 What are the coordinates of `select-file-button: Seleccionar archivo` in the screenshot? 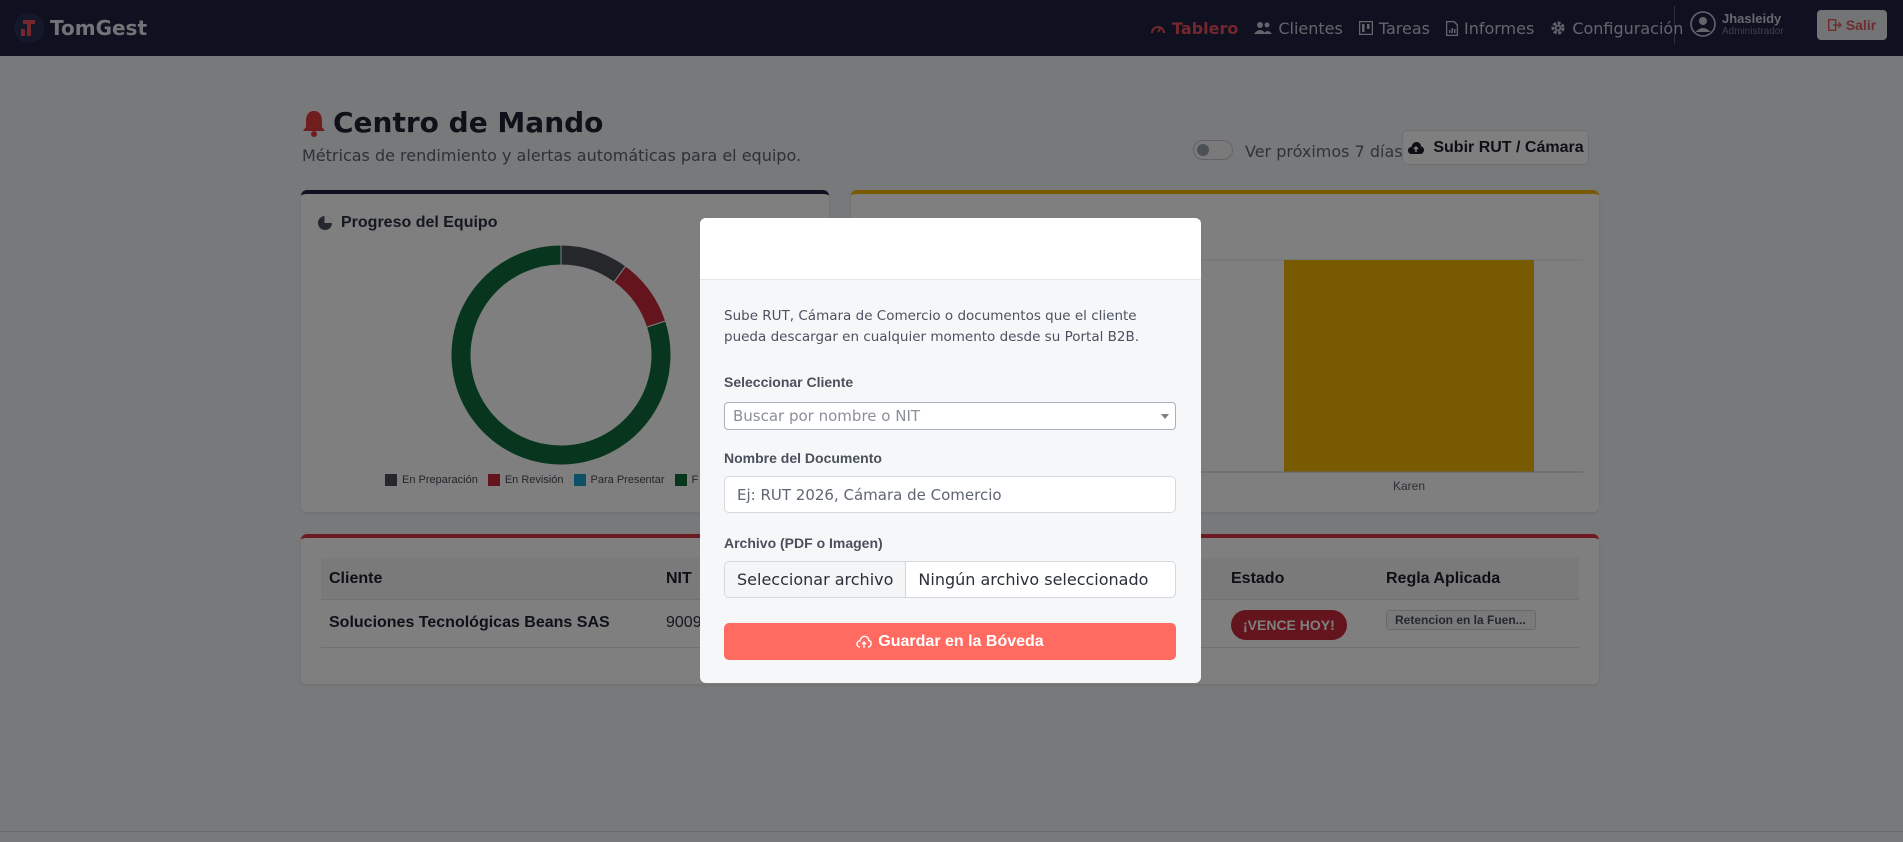 It's located at (816, 579).